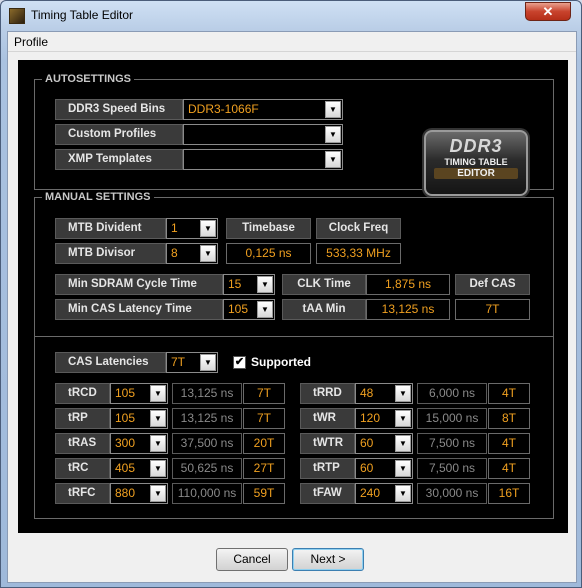  What do you see at coordinates (82, 493) in the screenshot?
I see `timing-label: tRFC` at bounding box center [82, 493].